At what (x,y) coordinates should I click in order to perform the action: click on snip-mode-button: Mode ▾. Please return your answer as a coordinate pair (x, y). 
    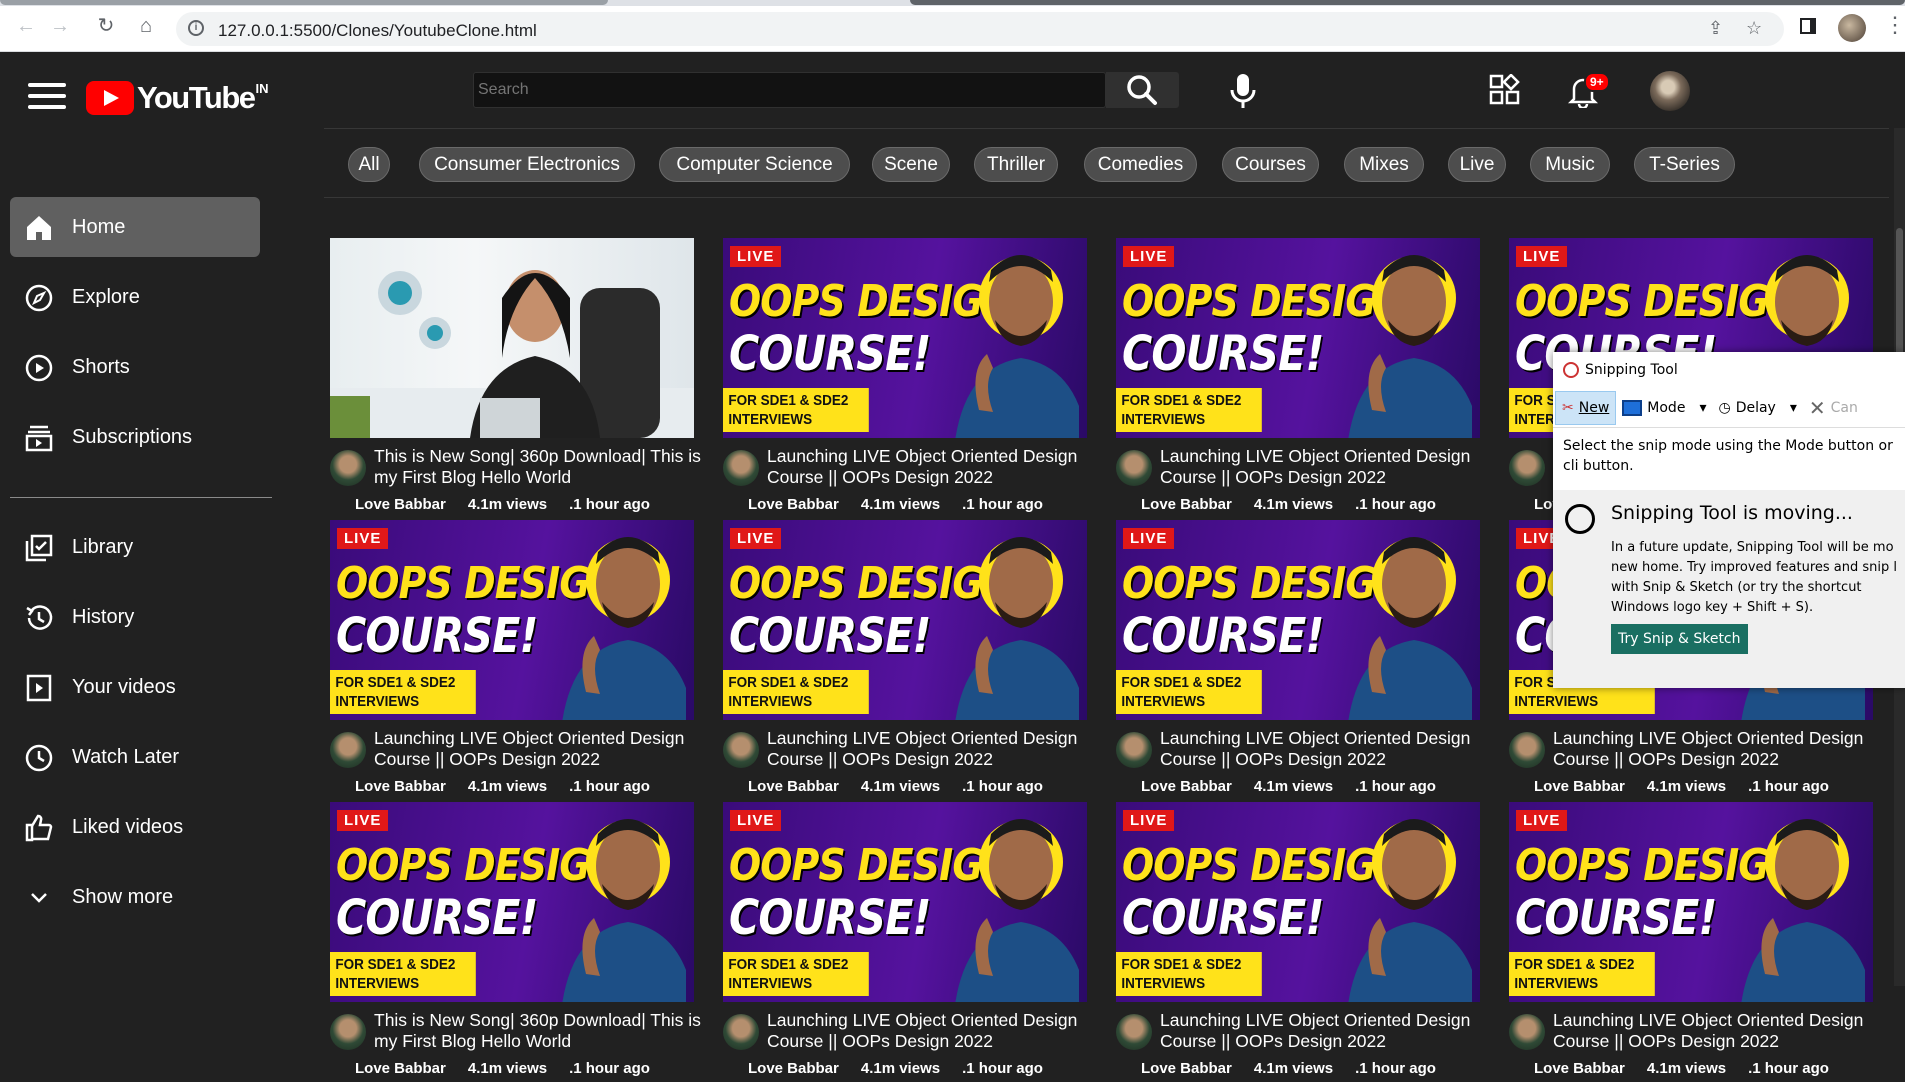
    Looking at the image, I should click on (1664, 408).